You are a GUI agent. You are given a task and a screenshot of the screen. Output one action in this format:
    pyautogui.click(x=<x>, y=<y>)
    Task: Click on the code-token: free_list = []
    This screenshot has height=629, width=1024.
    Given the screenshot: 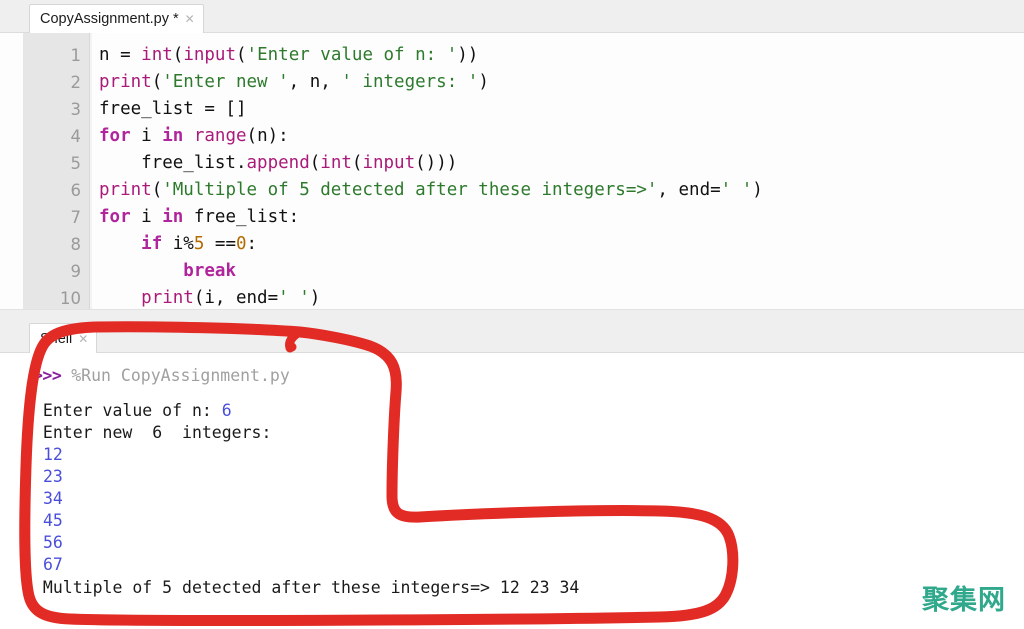 What is the action you would take?
    pyautogui.click(x=173, y=109)
    